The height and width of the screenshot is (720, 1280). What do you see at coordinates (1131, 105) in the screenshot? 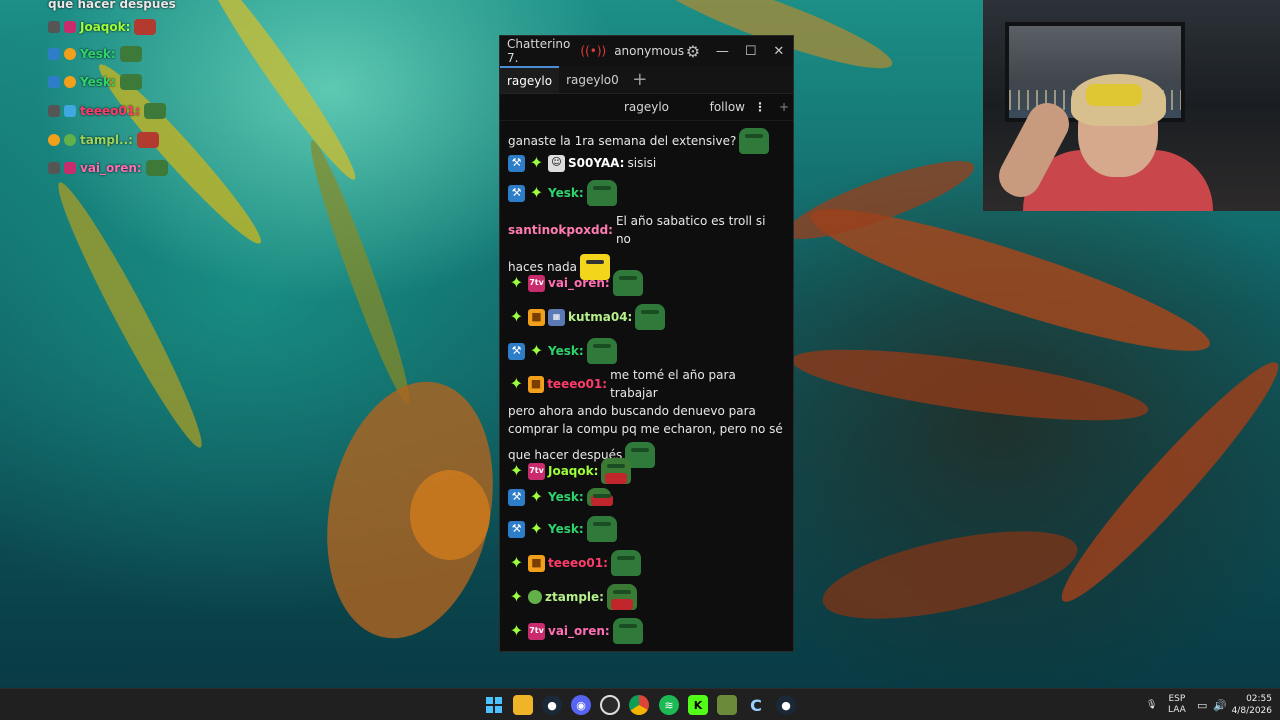
I see `webcam-feed` at bounding box center [1131, 105].